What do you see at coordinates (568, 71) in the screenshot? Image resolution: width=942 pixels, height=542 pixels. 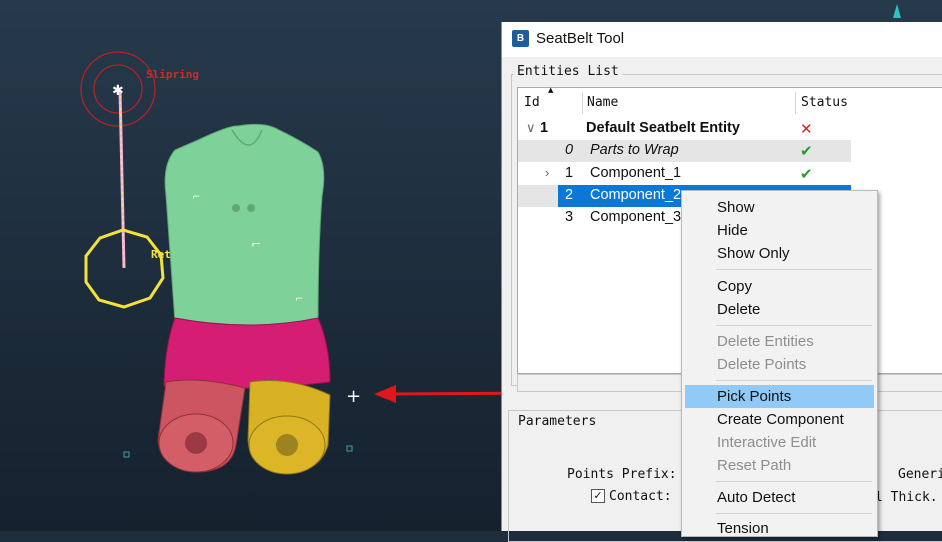 I see `entities-list-title: Entities List` at bounding box center [568, 71].